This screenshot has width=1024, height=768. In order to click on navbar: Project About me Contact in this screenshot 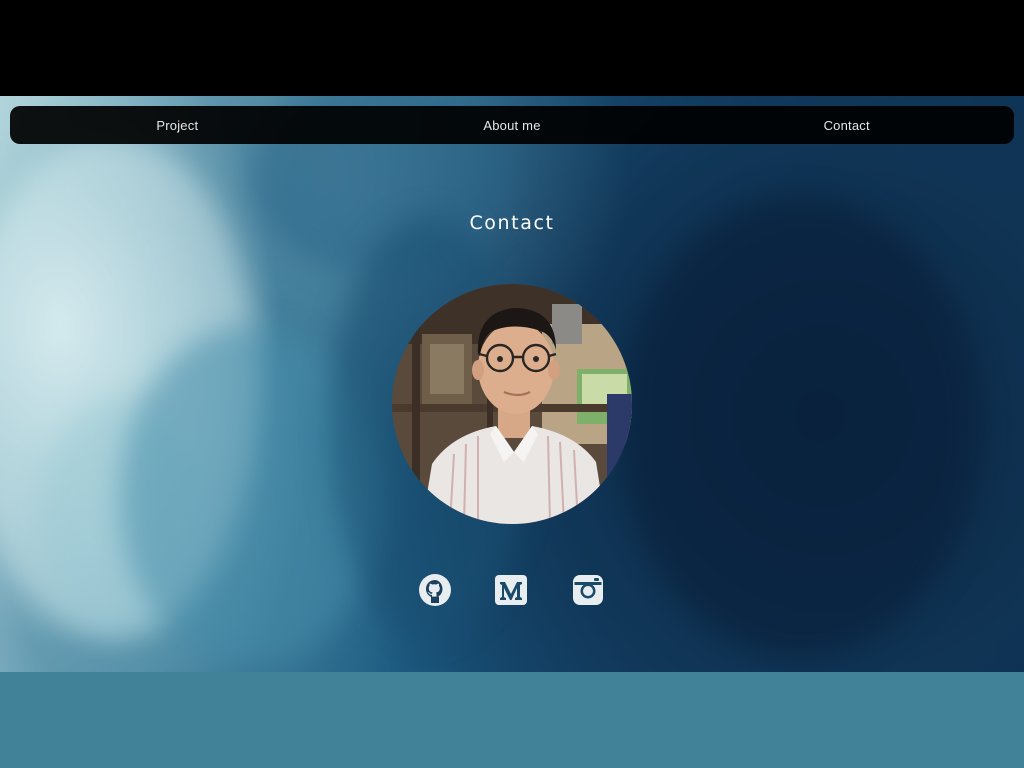, I will do `click(512, 125)`.